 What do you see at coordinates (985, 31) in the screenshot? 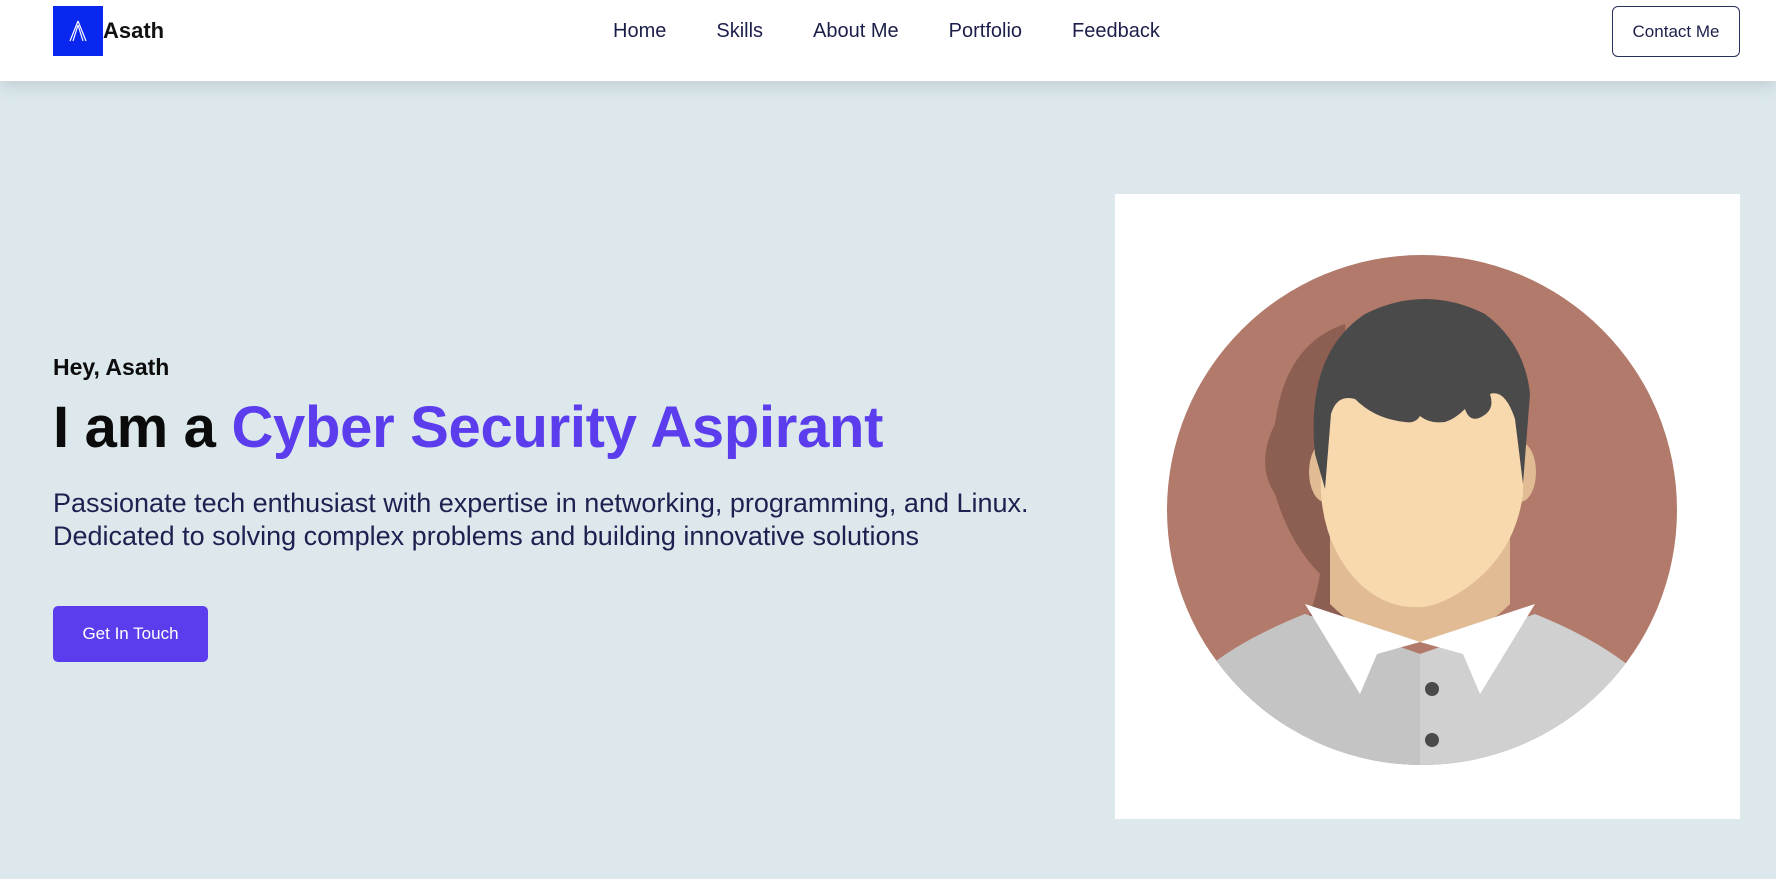
I see `nav-link-portfolio: Portfolio` at bounding box center [985, 31].